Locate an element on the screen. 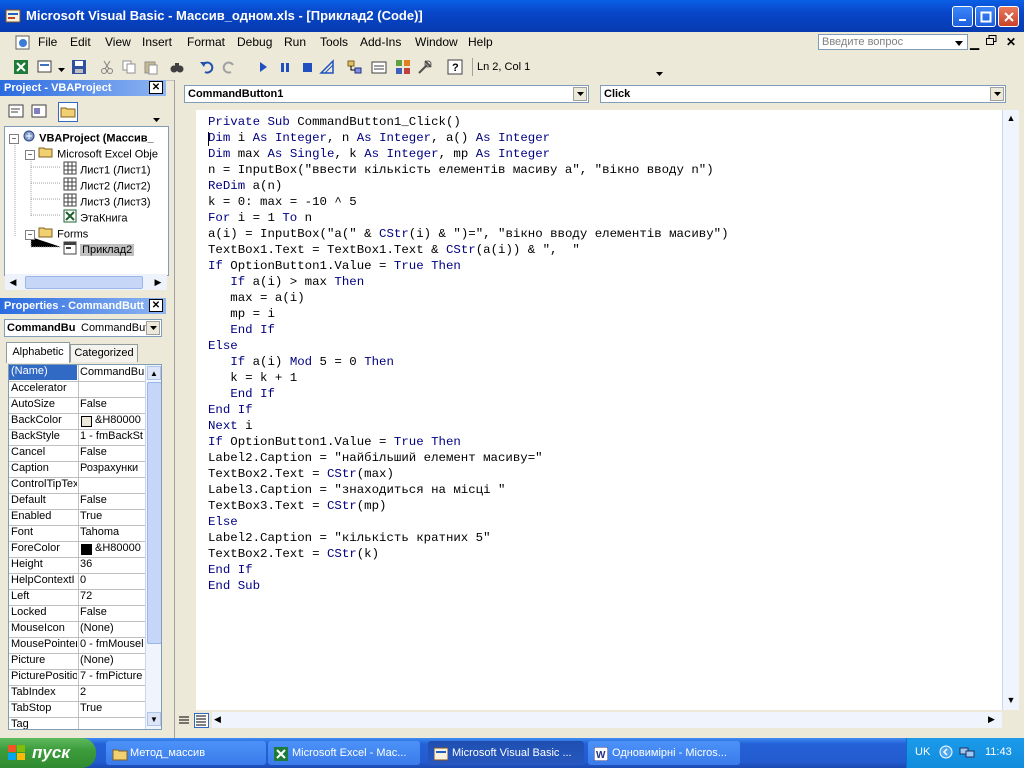  code-line: mp = i is located at coordinates (241, 314).